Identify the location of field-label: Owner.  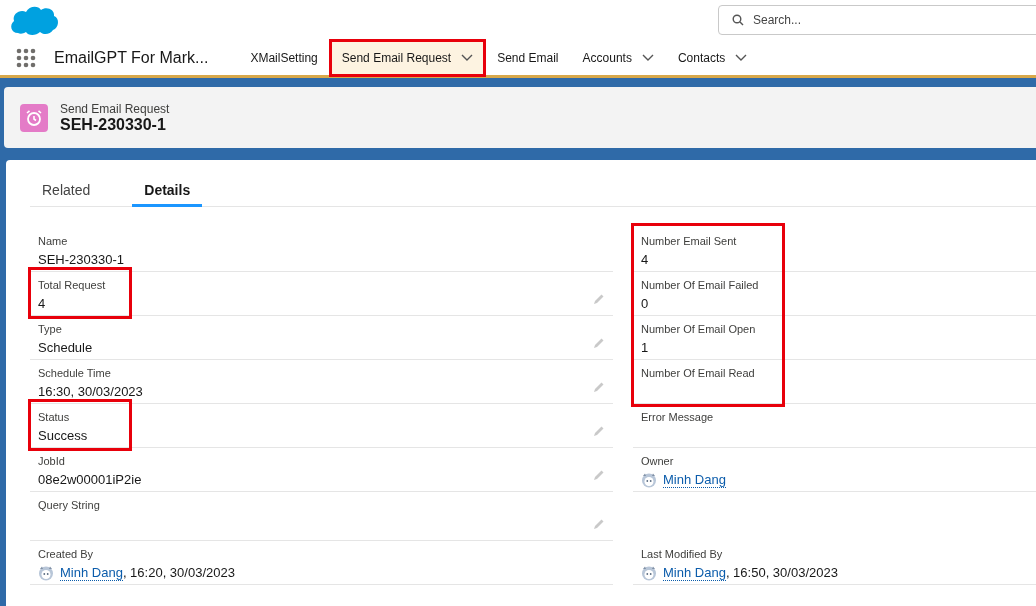
(658, 461).